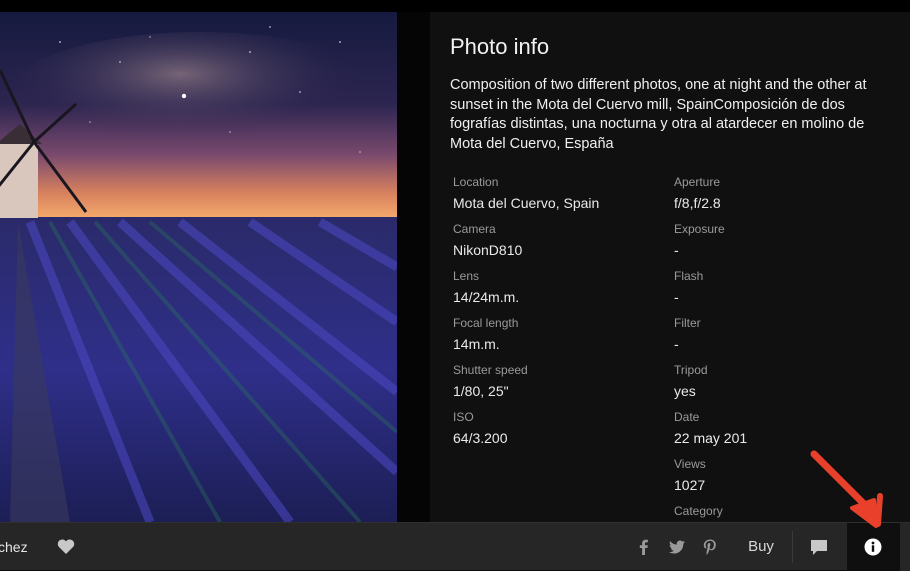 Image resolution: width=910 pixels, height=571 pixels. Describe the element at coordinates (761, 547) in the screenshot. I see `buy-button: Buy` at that location.